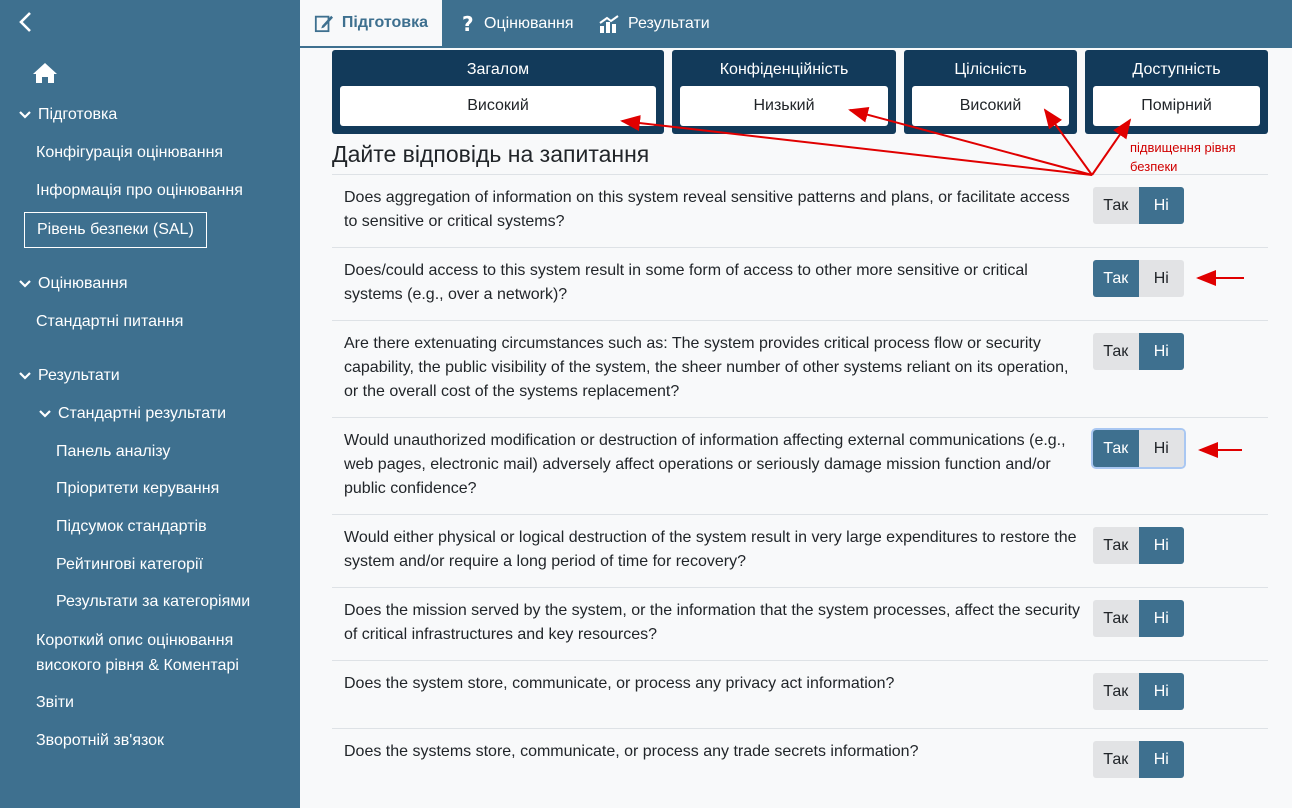 The height and width of the screenshot is (808, 1292). What do you see at coordinates (26, 22) in the screenshot?
I see `chevron-left-icon` at bounding box center [26, 22].